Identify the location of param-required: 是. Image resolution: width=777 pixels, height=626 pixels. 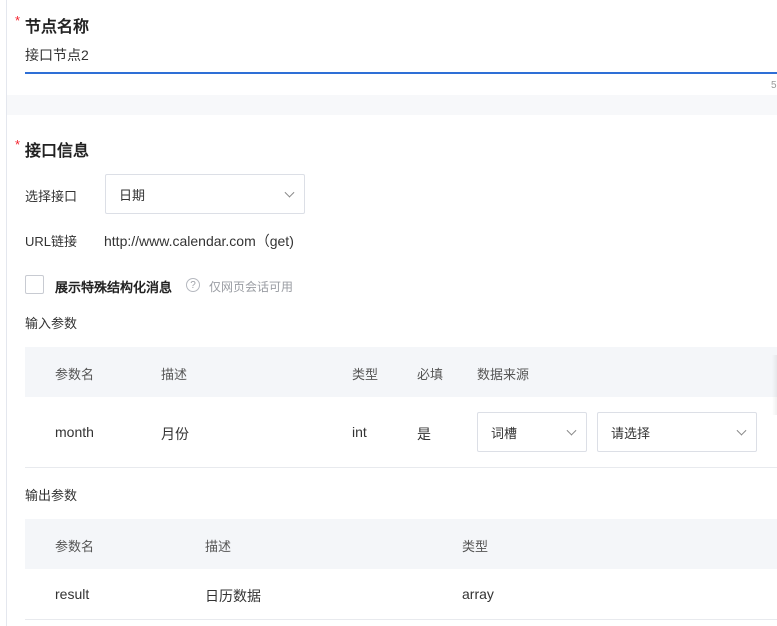
(424, 434).